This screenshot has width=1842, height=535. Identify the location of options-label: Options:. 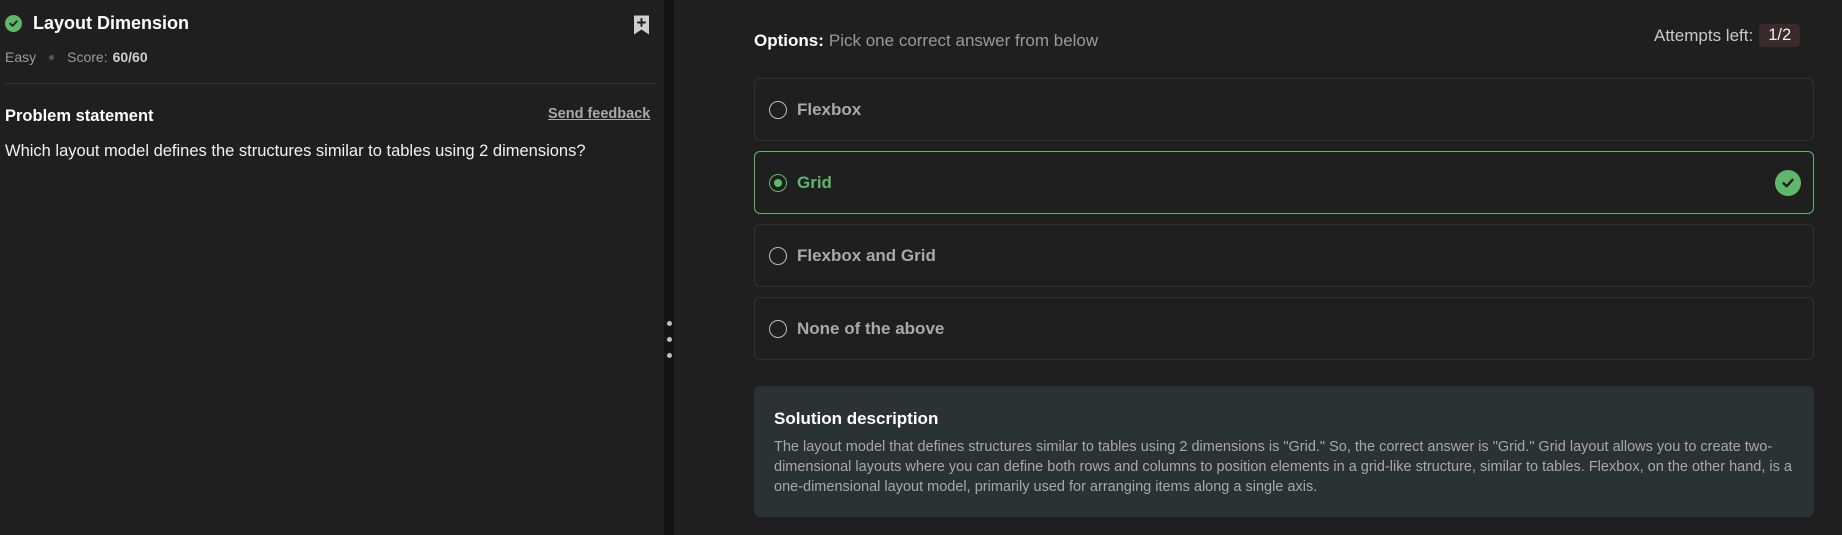
(789, 40).